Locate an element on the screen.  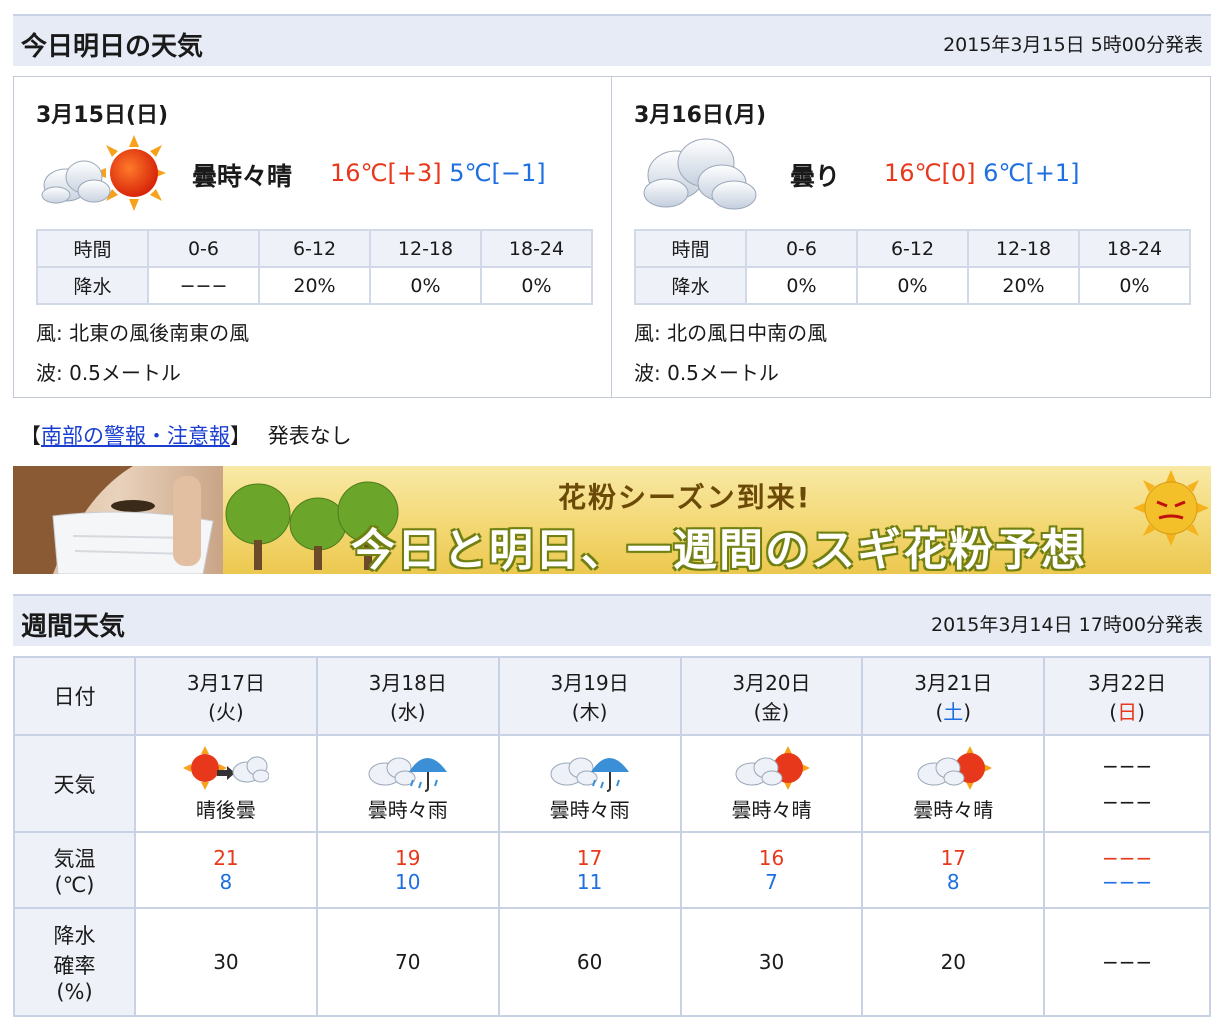
temperature-range: 16℃[+3] 5℃[−1] is located at coordinates (438, 173).